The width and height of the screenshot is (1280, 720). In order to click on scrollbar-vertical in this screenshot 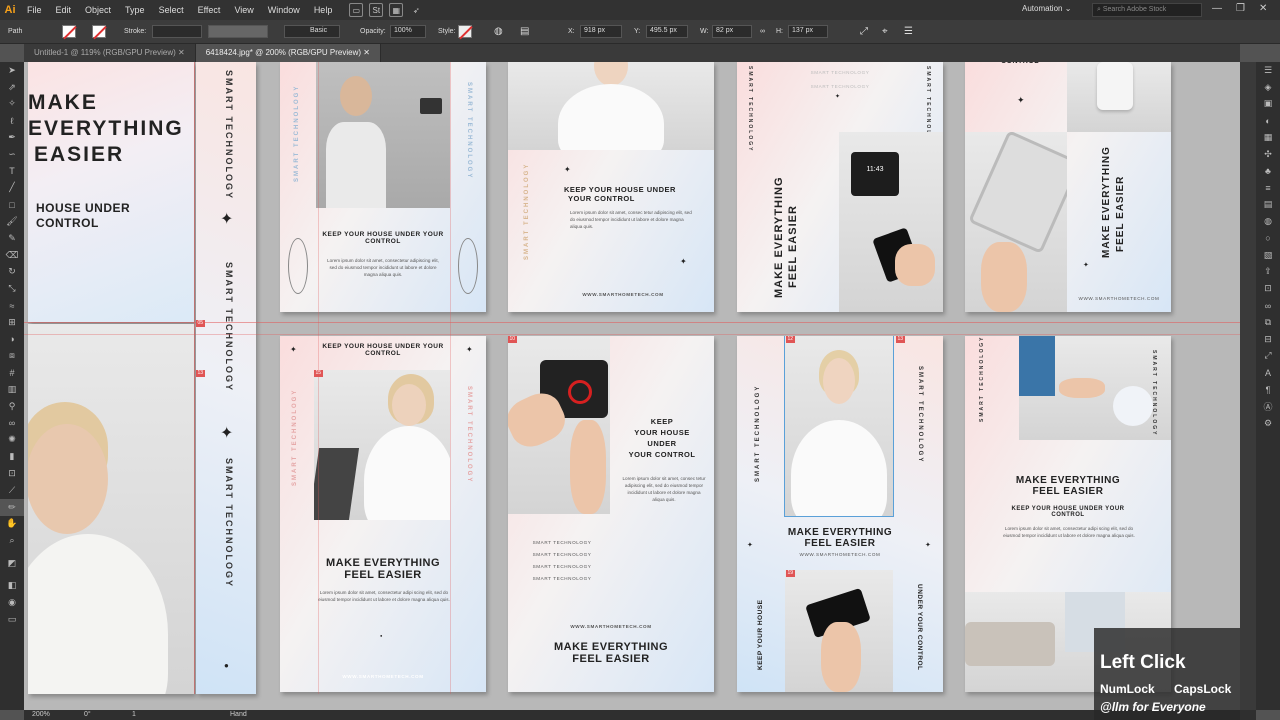, I will do `click(1248, 386)`.